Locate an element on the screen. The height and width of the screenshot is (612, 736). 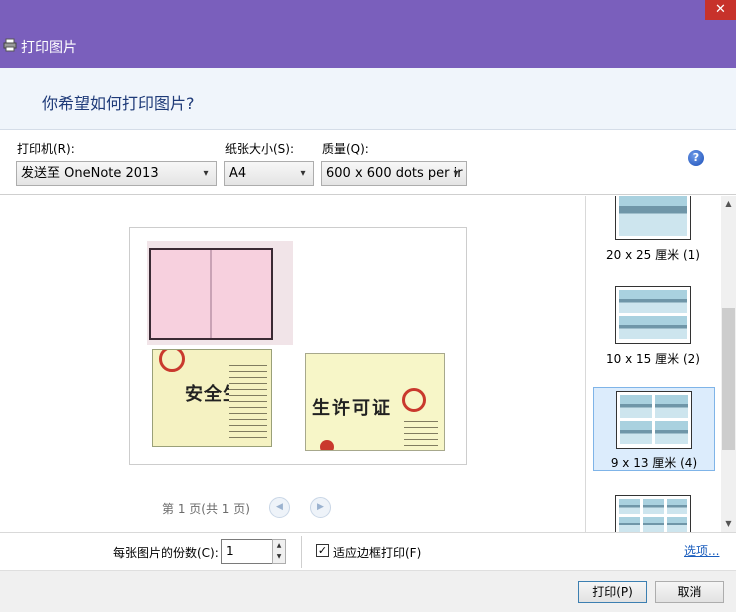
paper-size-label: 纸张大小(S): is located at coordinates (260, 149).